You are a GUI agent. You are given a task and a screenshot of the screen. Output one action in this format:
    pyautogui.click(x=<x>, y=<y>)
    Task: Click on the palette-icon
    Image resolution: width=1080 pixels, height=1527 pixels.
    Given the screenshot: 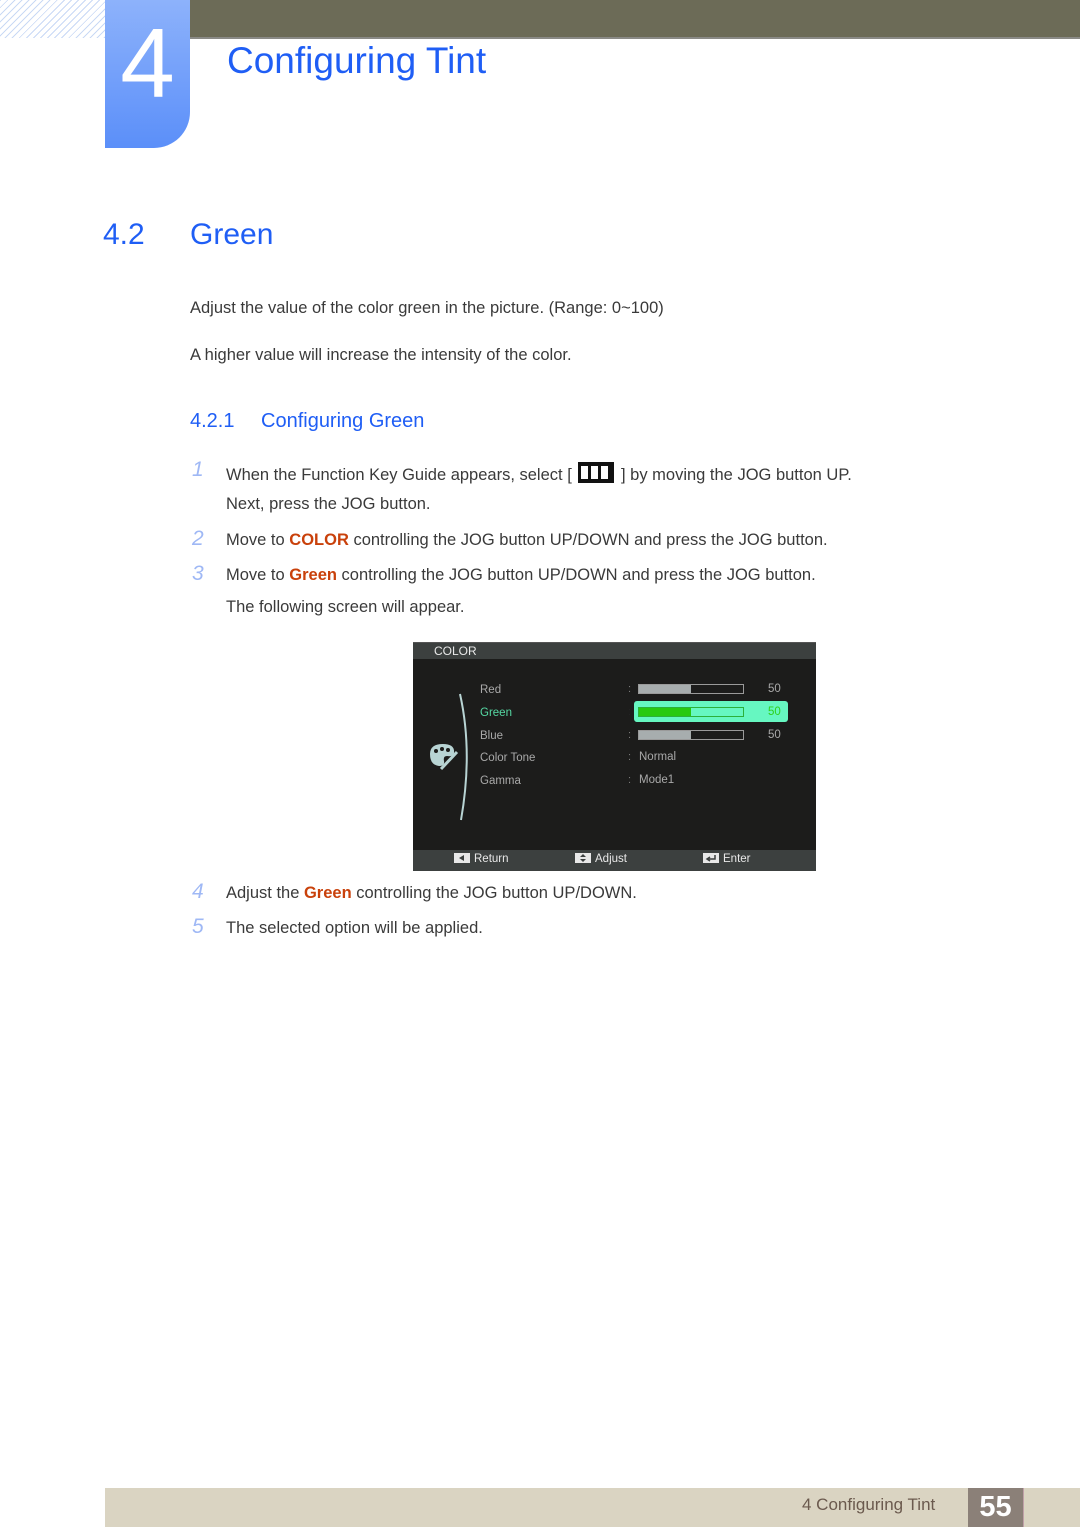 What is the action you would take?
    pyautogui.click(x=444, y=757)
    